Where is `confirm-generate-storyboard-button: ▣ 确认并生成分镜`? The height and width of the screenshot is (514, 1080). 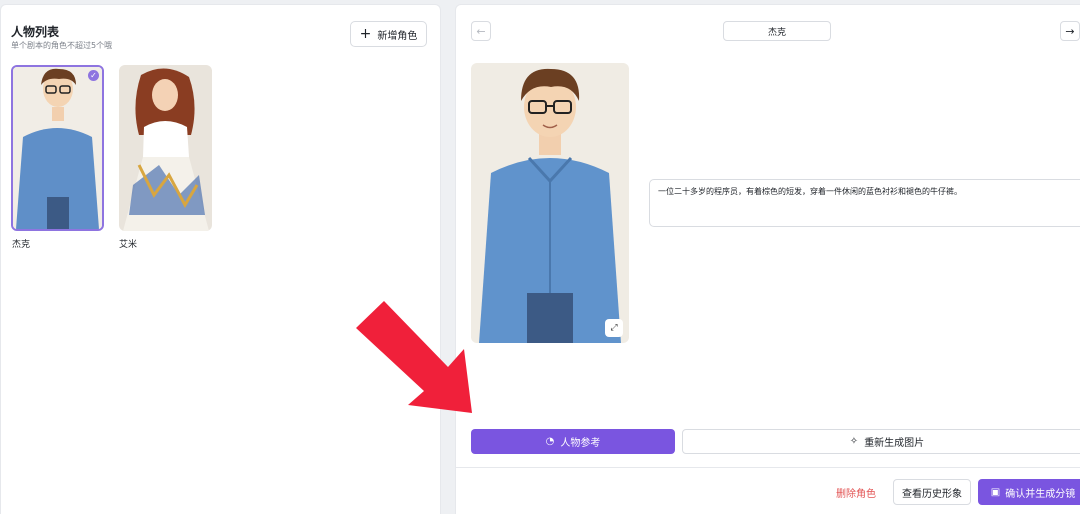 confirm-generate-storyboard-button: ▣ 确认并生成分镜 is located at coordinates (1029, 492).